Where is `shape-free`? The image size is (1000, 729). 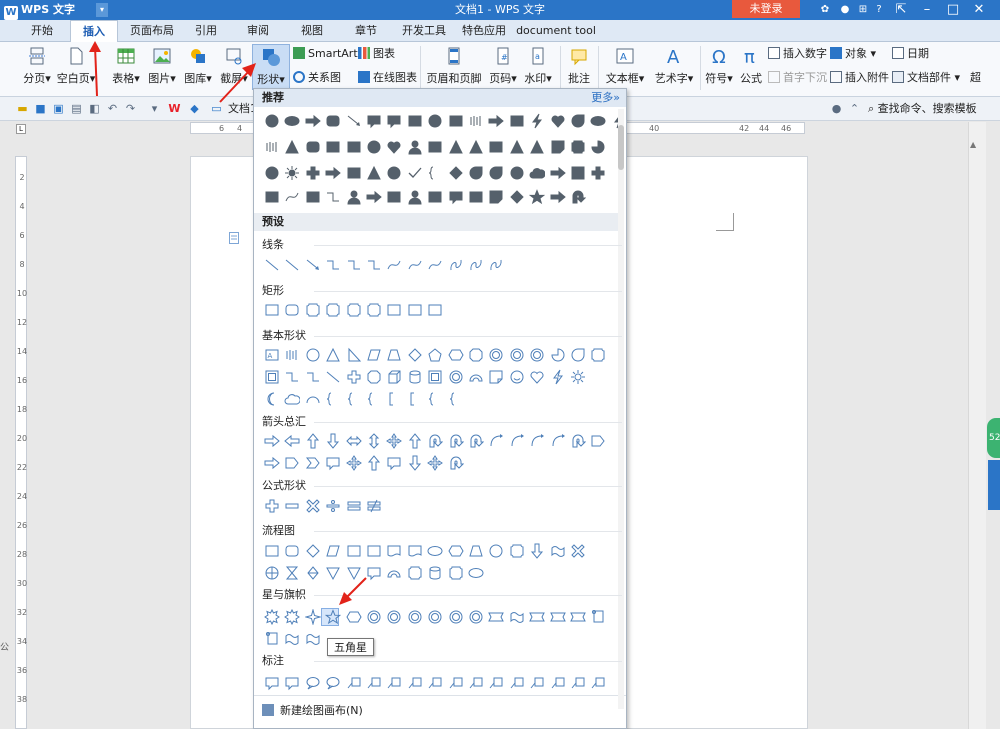 shape-free is located at coordinates (456, 265).